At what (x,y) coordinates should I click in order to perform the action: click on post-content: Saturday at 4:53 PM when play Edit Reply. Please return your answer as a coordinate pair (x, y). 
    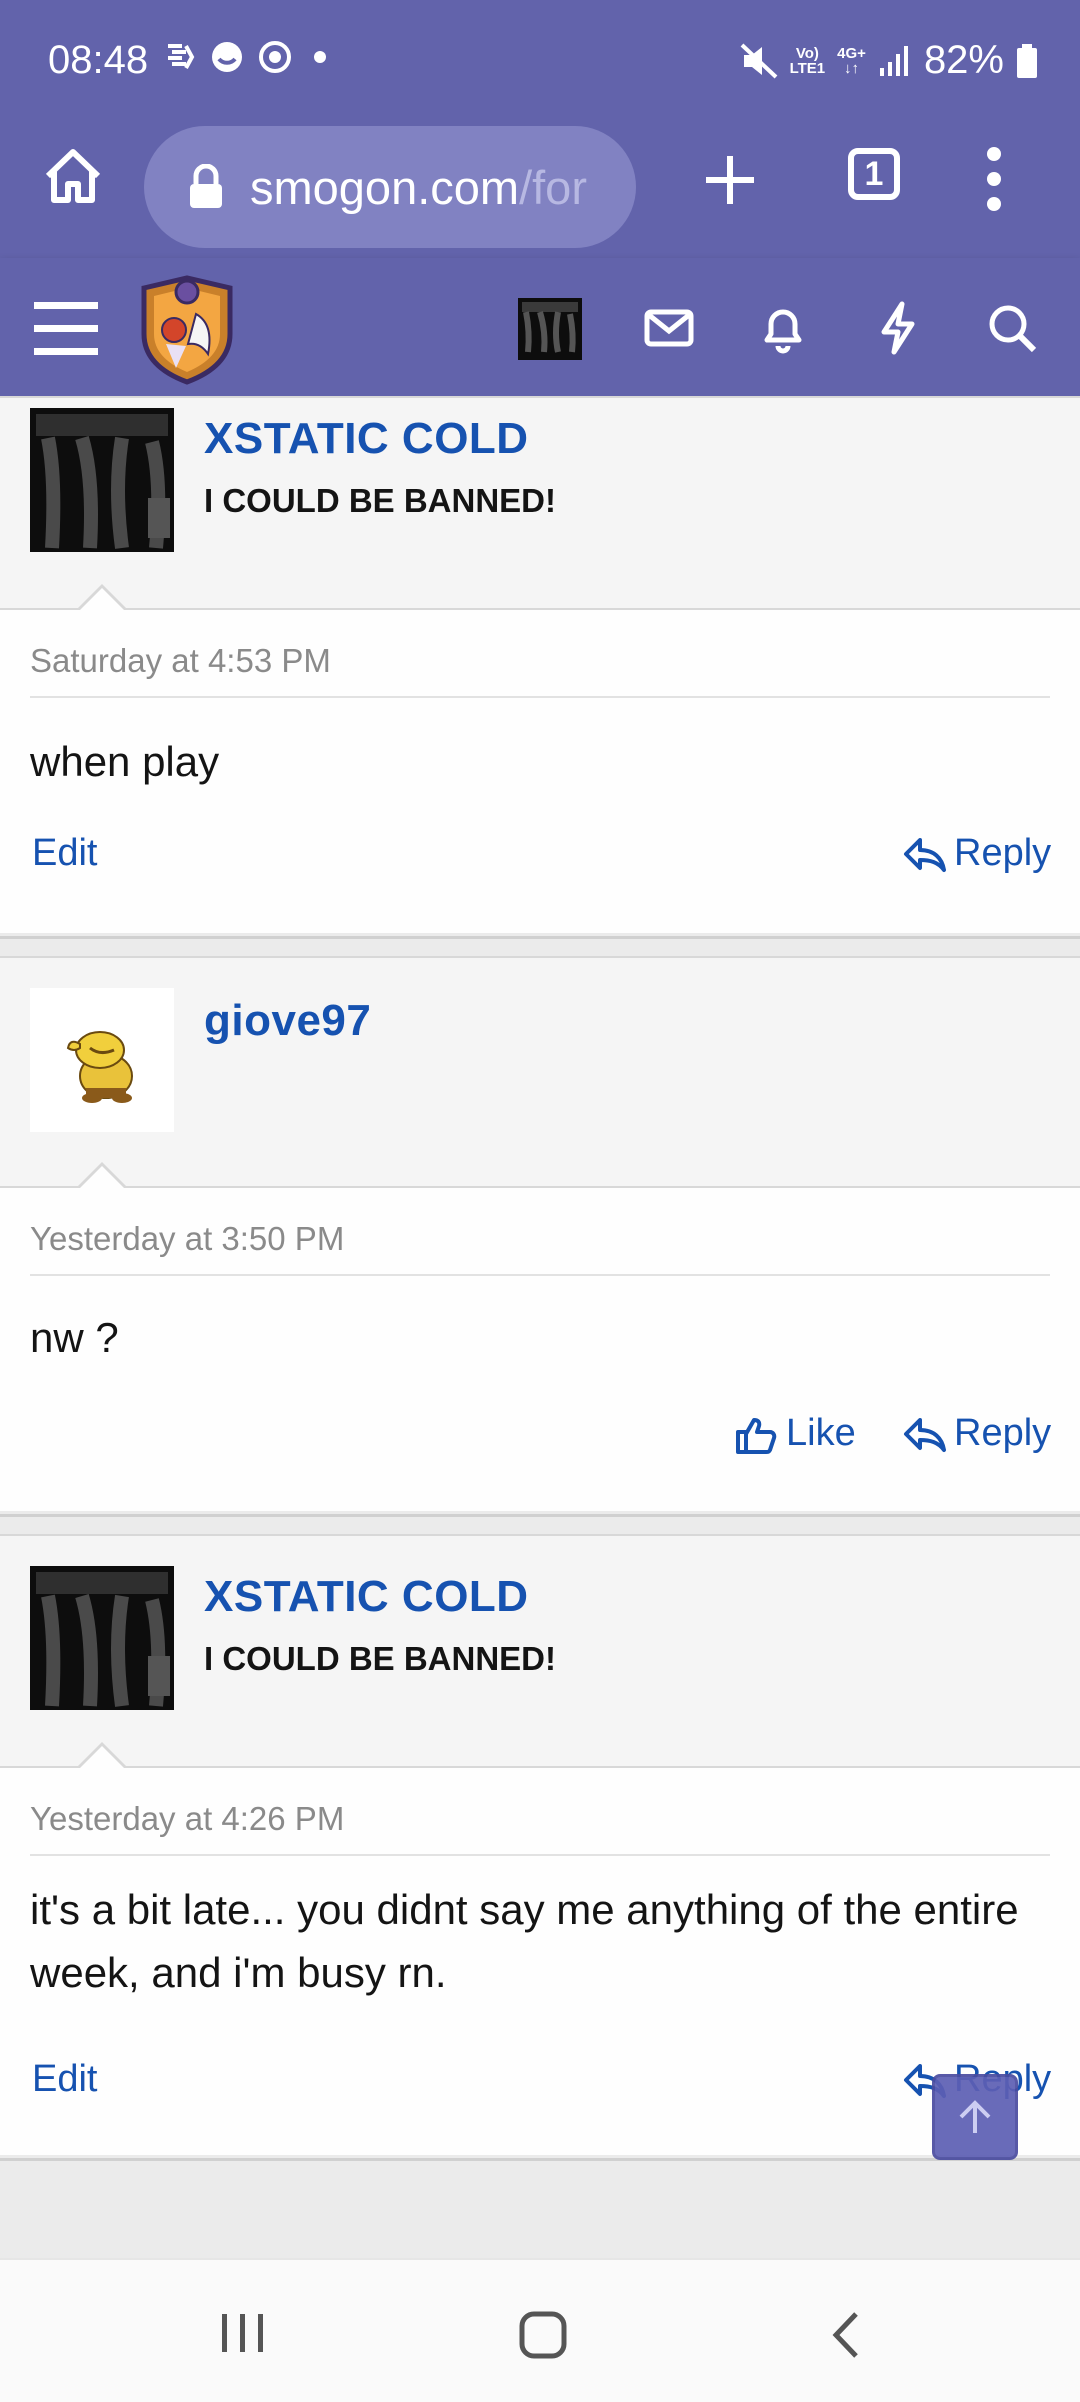
    Looking at the image, I should click on (540, 771).